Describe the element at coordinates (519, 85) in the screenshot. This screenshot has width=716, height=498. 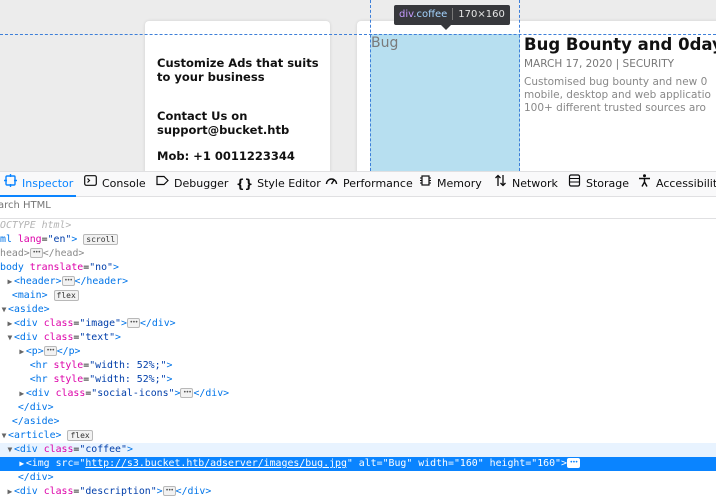
I see `guide-line-right` at that location.